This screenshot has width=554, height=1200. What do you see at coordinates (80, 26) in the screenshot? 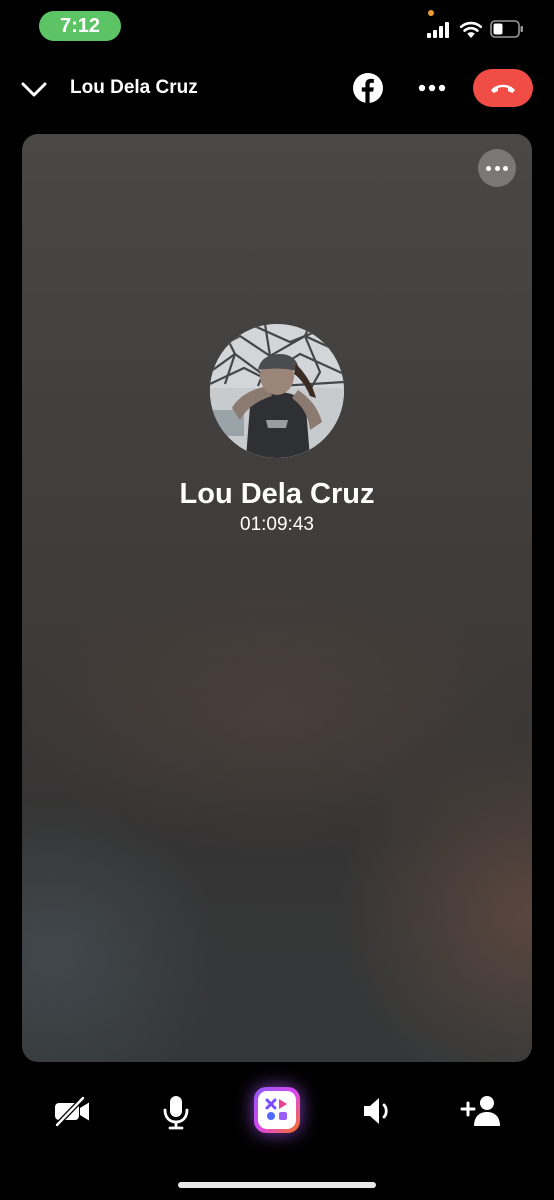
I see `status-time: 7:12` at bounding box center [80, 26].